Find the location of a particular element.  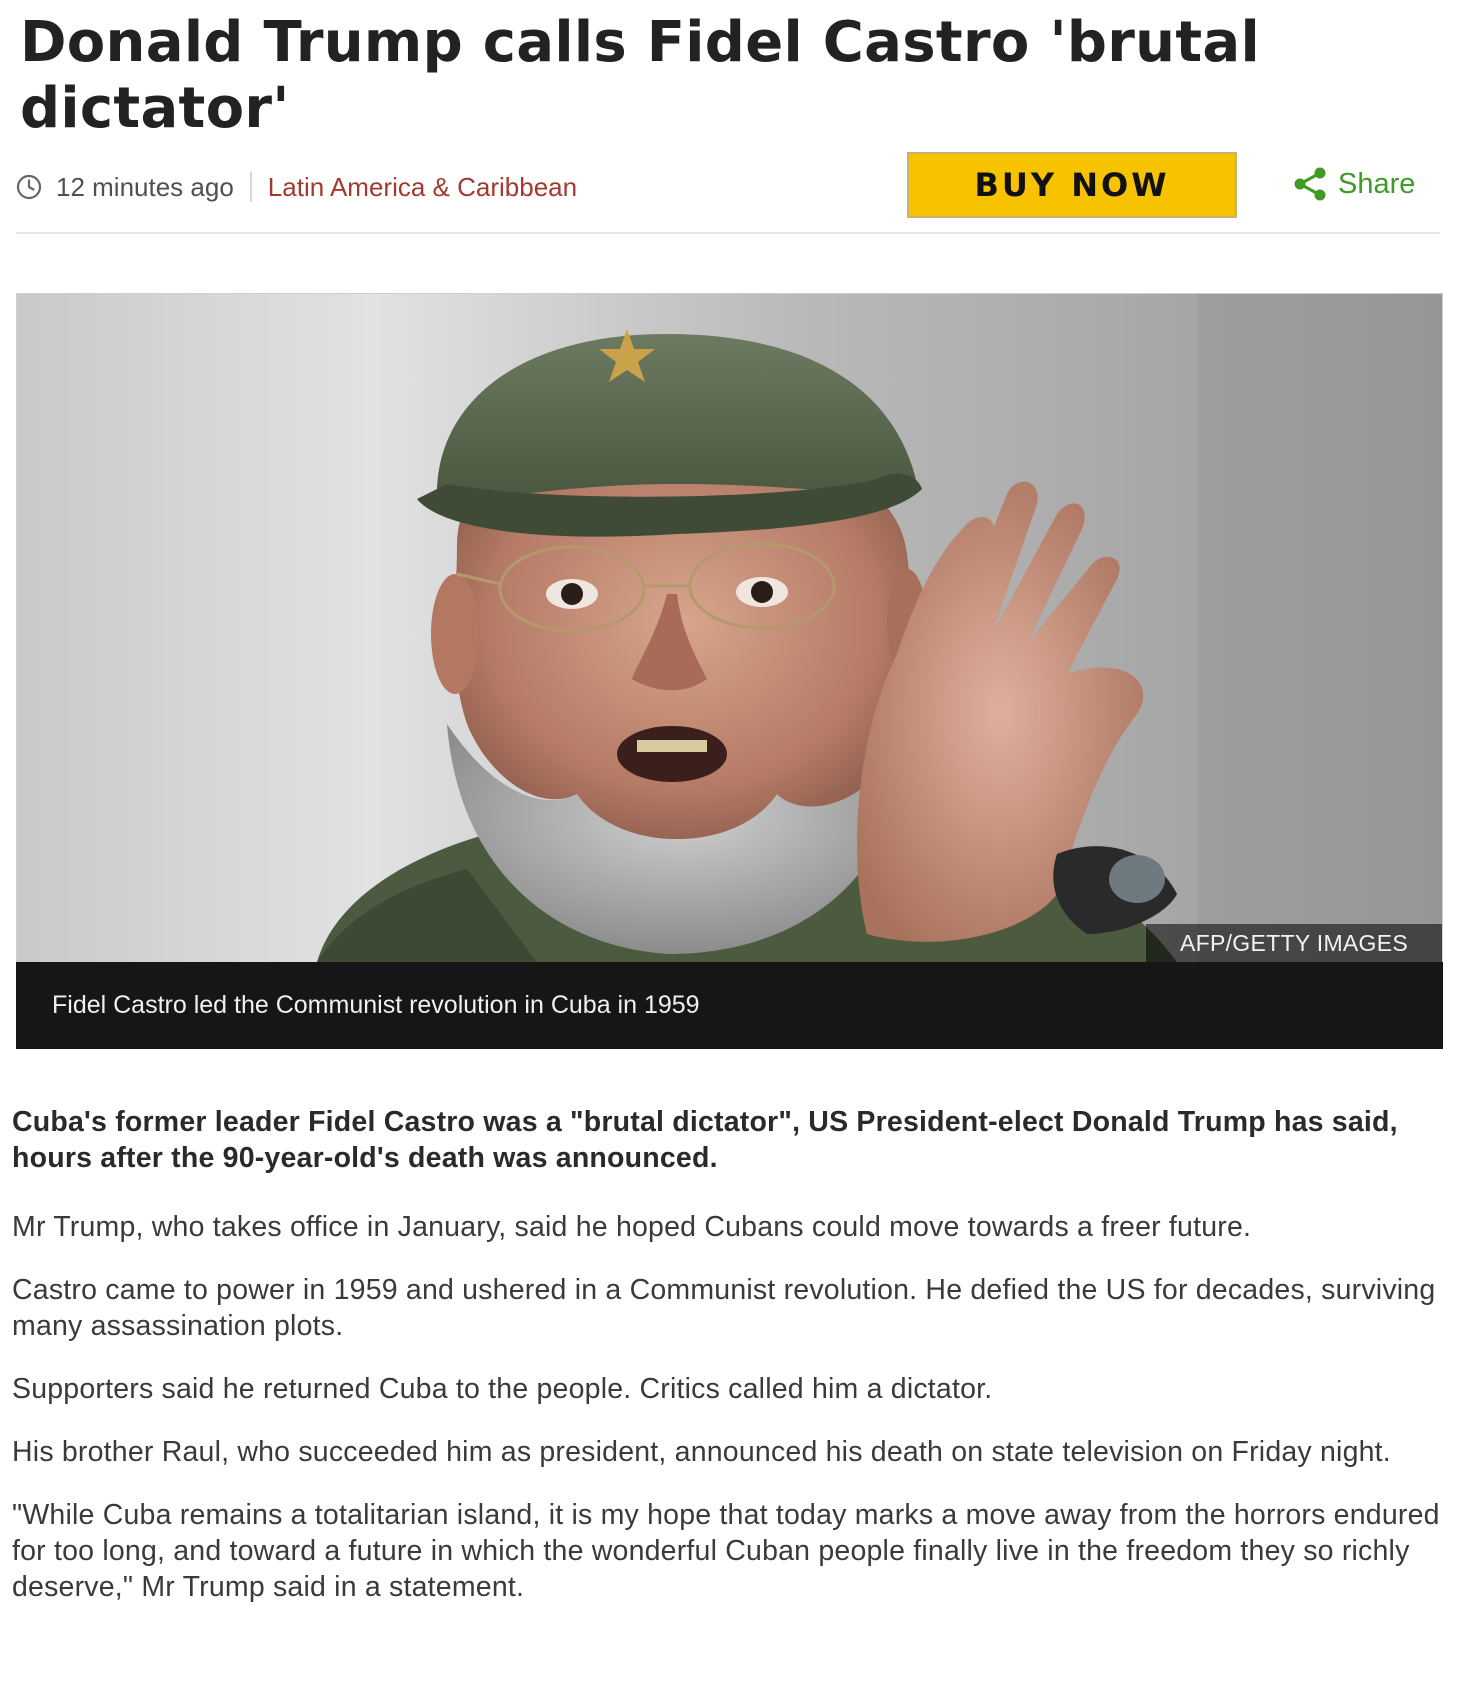

article-meta: 12 minutes ago Latin America & Caribbean is located at coordinates (296, 187).